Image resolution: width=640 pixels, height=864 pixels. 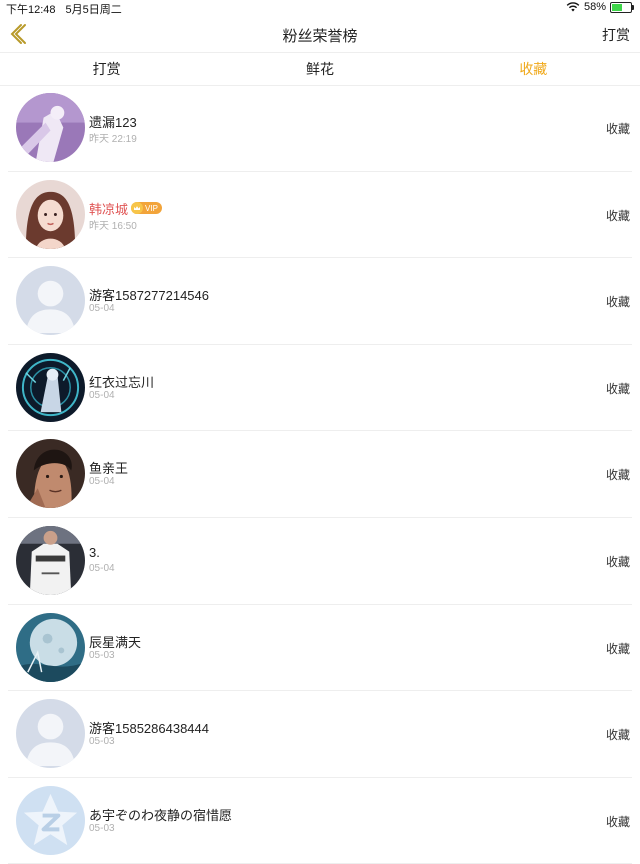 I want to click on fan-name-text: 辰星满天, so click(x=115, y=642).